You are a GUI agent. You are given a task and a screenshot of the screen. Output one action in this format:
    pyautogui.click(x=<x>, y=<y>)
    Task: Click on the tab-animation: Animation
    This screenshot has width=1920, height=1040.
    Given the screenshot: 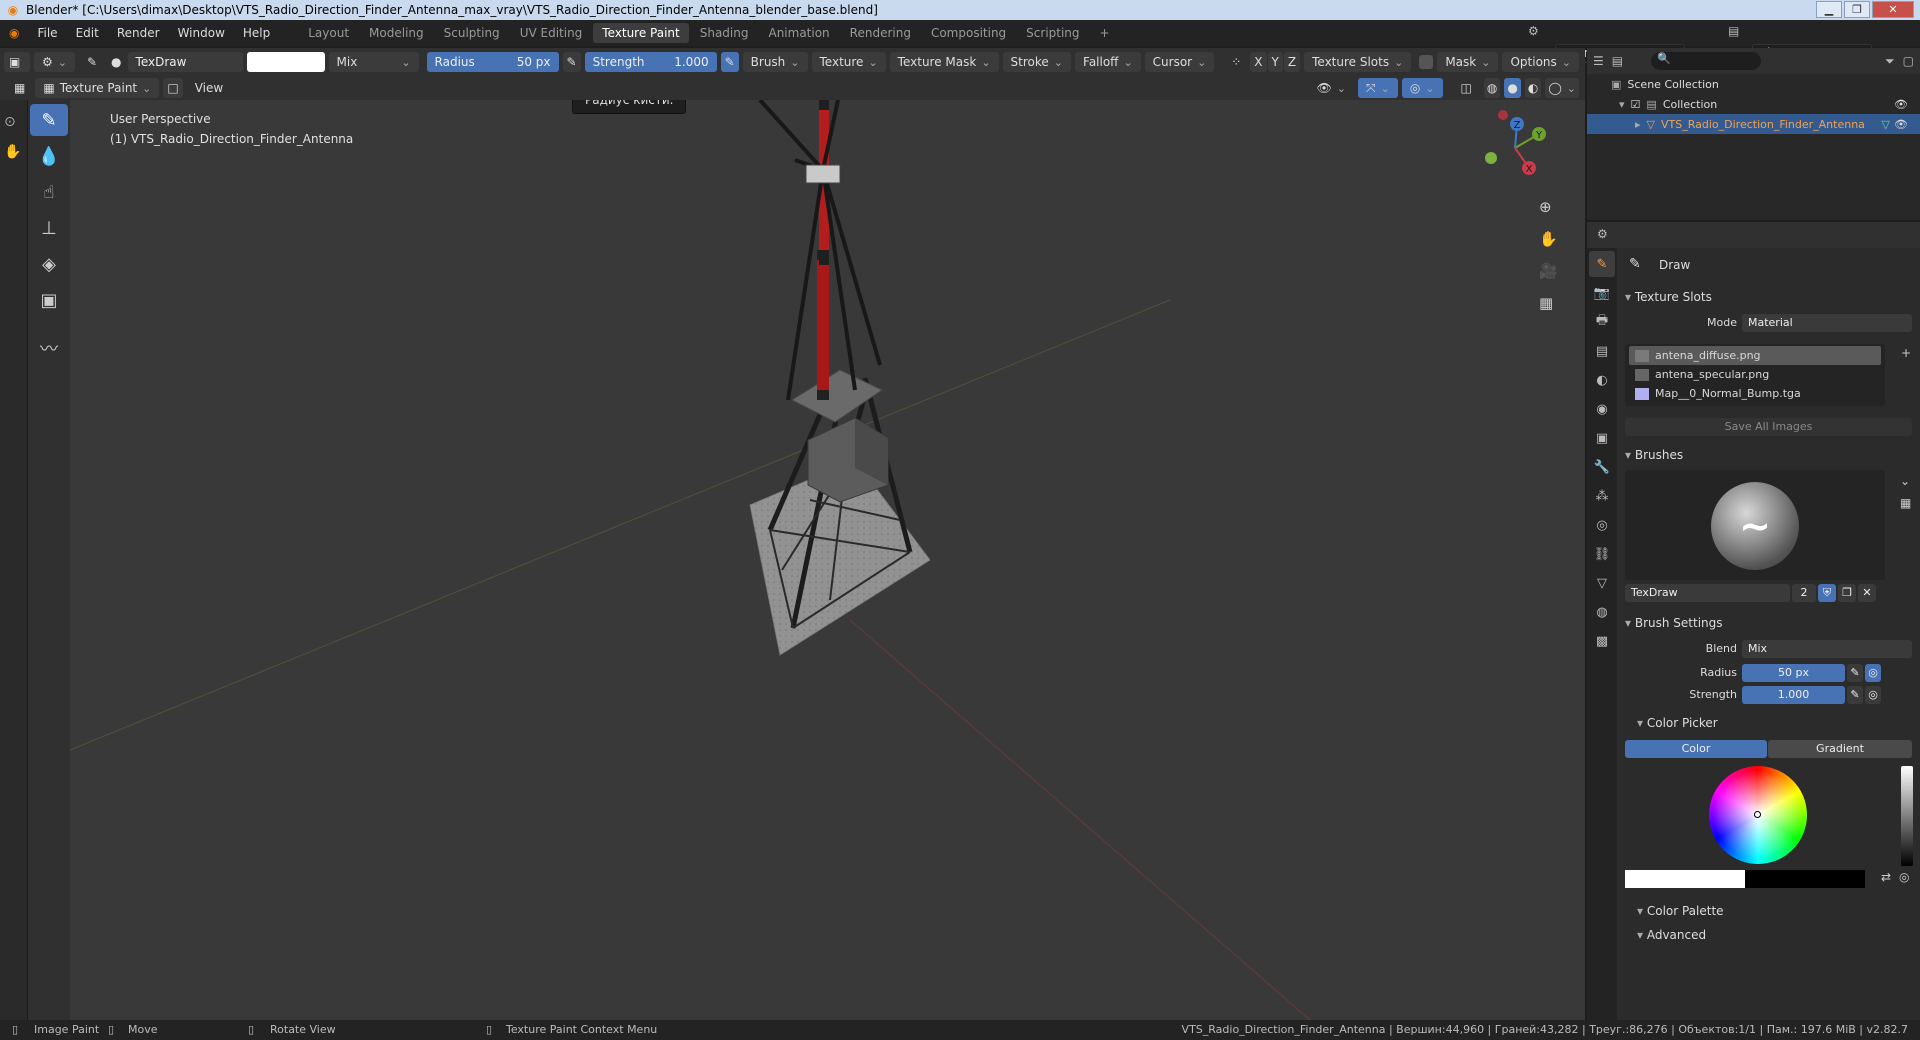 What is the action you would take?
    pyautogui.click(x=798, y=33)
    